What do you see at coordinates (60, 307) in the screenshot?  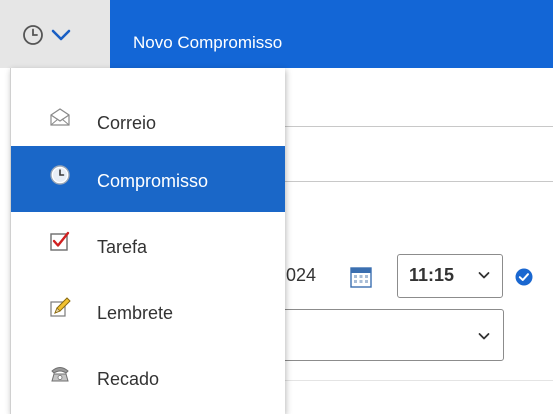 I see `pencil-icon` at bounding box center [60, 307].